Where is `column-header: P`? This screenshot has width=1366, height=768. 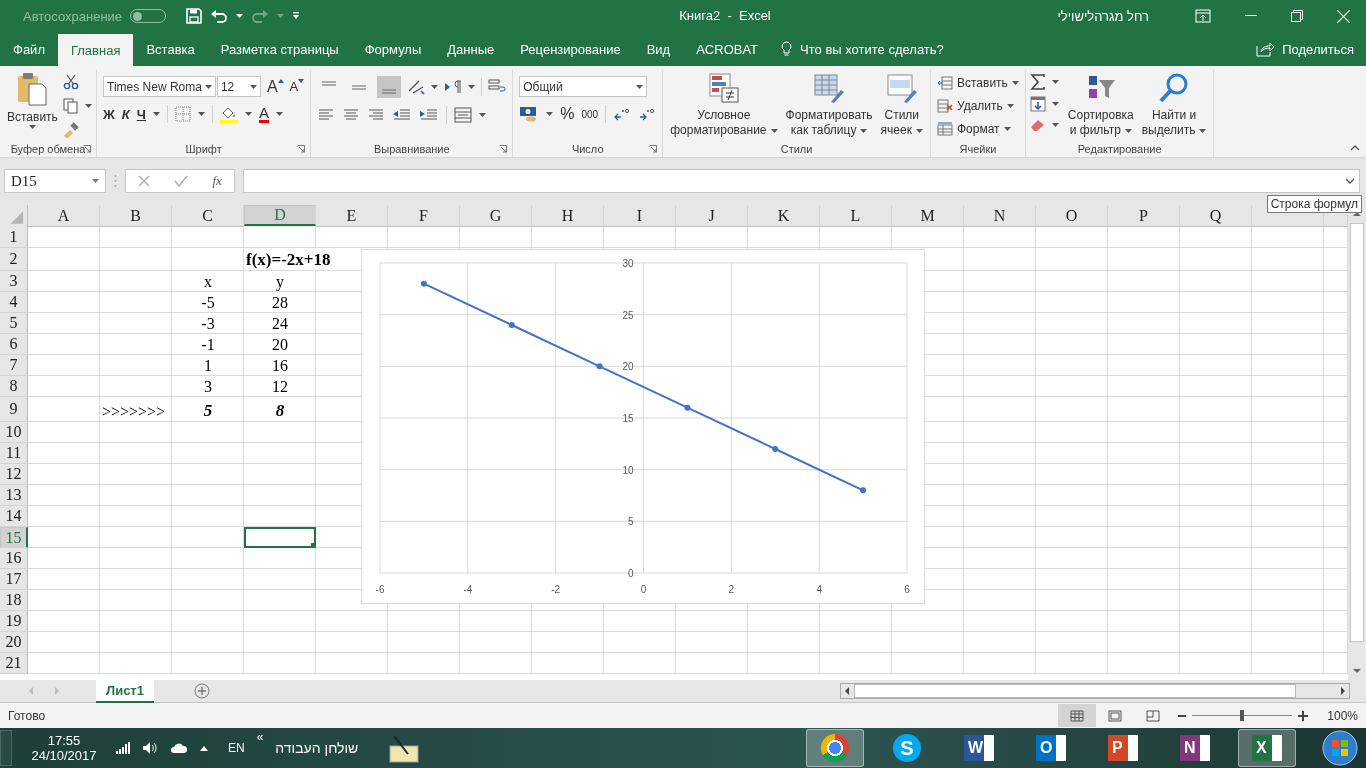
column-header: P is located at coordinates (1144, 216).